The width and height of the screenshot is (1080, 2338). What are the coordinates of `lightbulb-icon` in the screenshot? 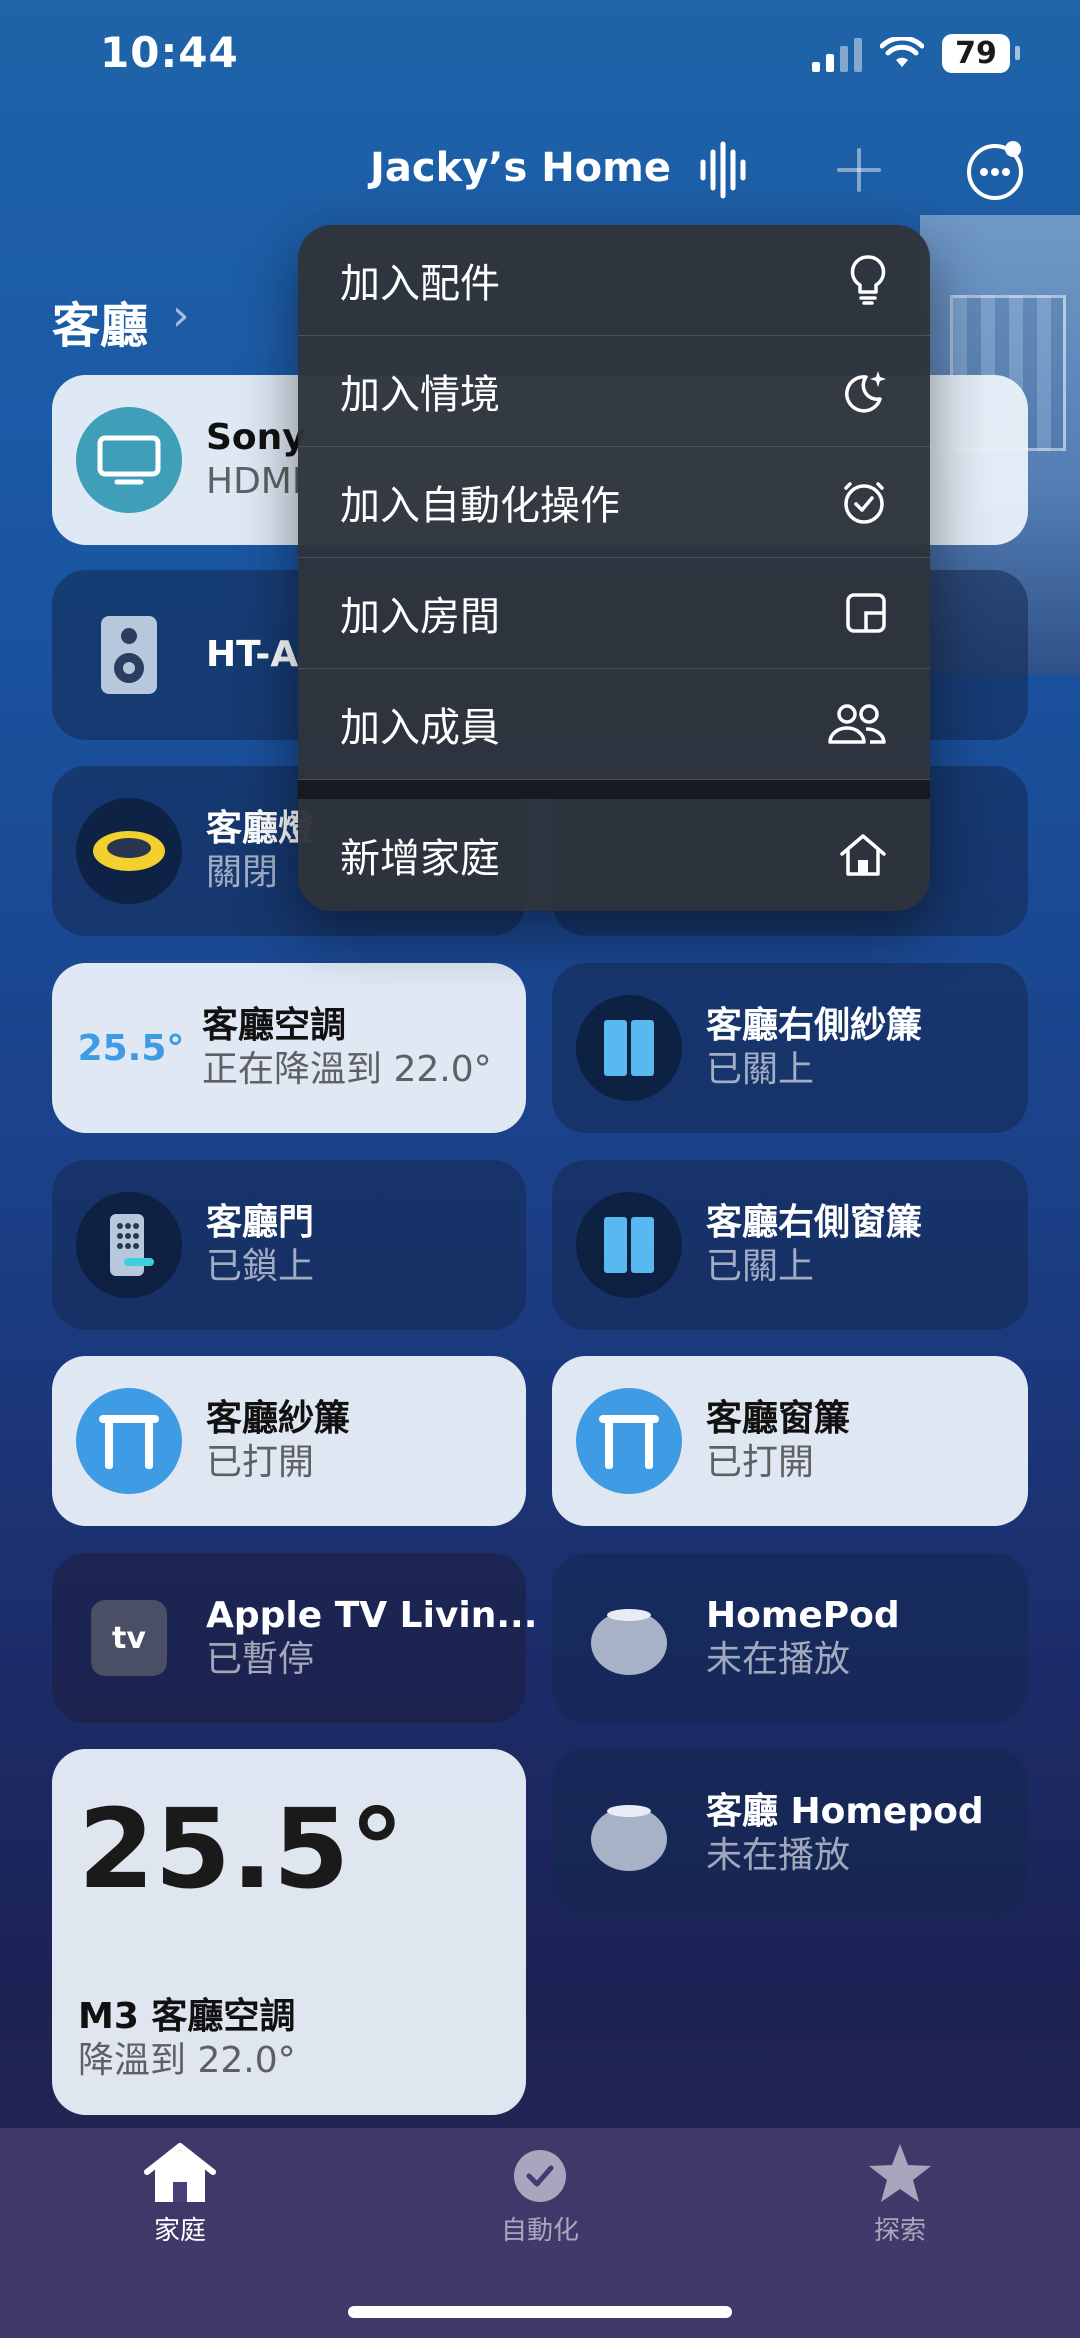 It's located at (868, 280).